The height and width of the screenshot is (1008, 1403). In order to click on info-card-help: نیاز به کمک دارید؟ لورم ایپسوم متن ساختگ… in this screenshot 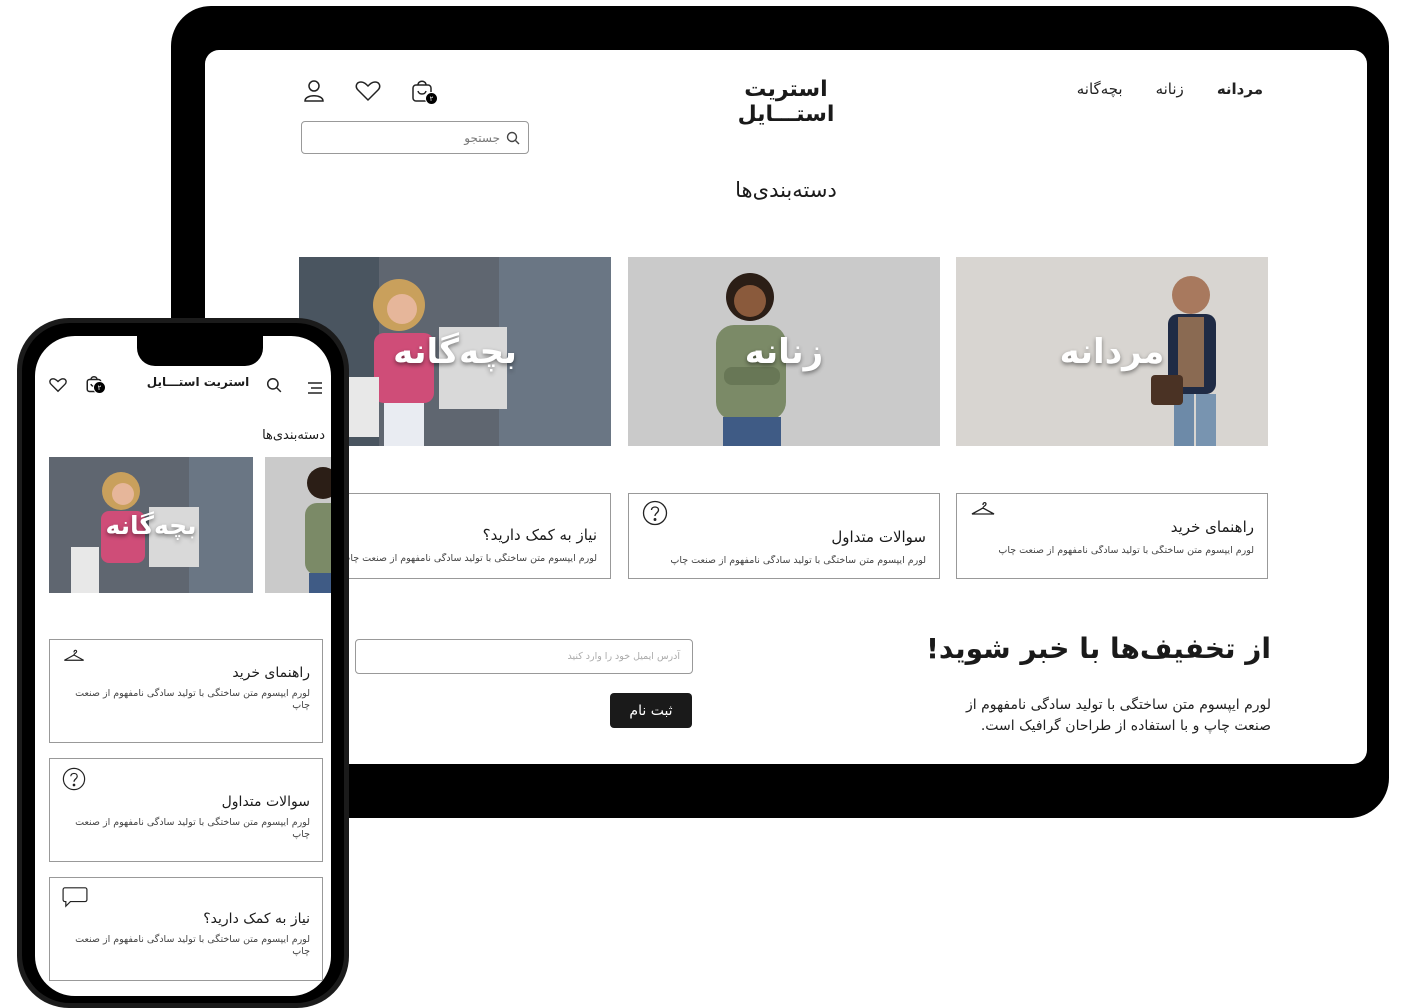, I will do `click(186, 929)`.